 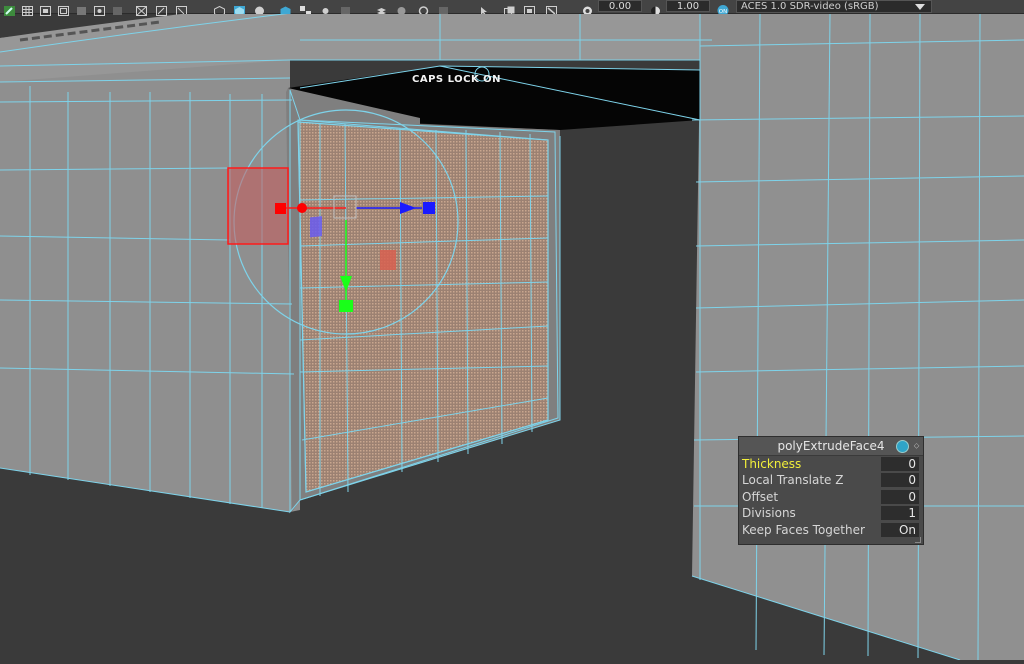 I want to click on anti-aliasing-icon, so click(x=423, y=8).